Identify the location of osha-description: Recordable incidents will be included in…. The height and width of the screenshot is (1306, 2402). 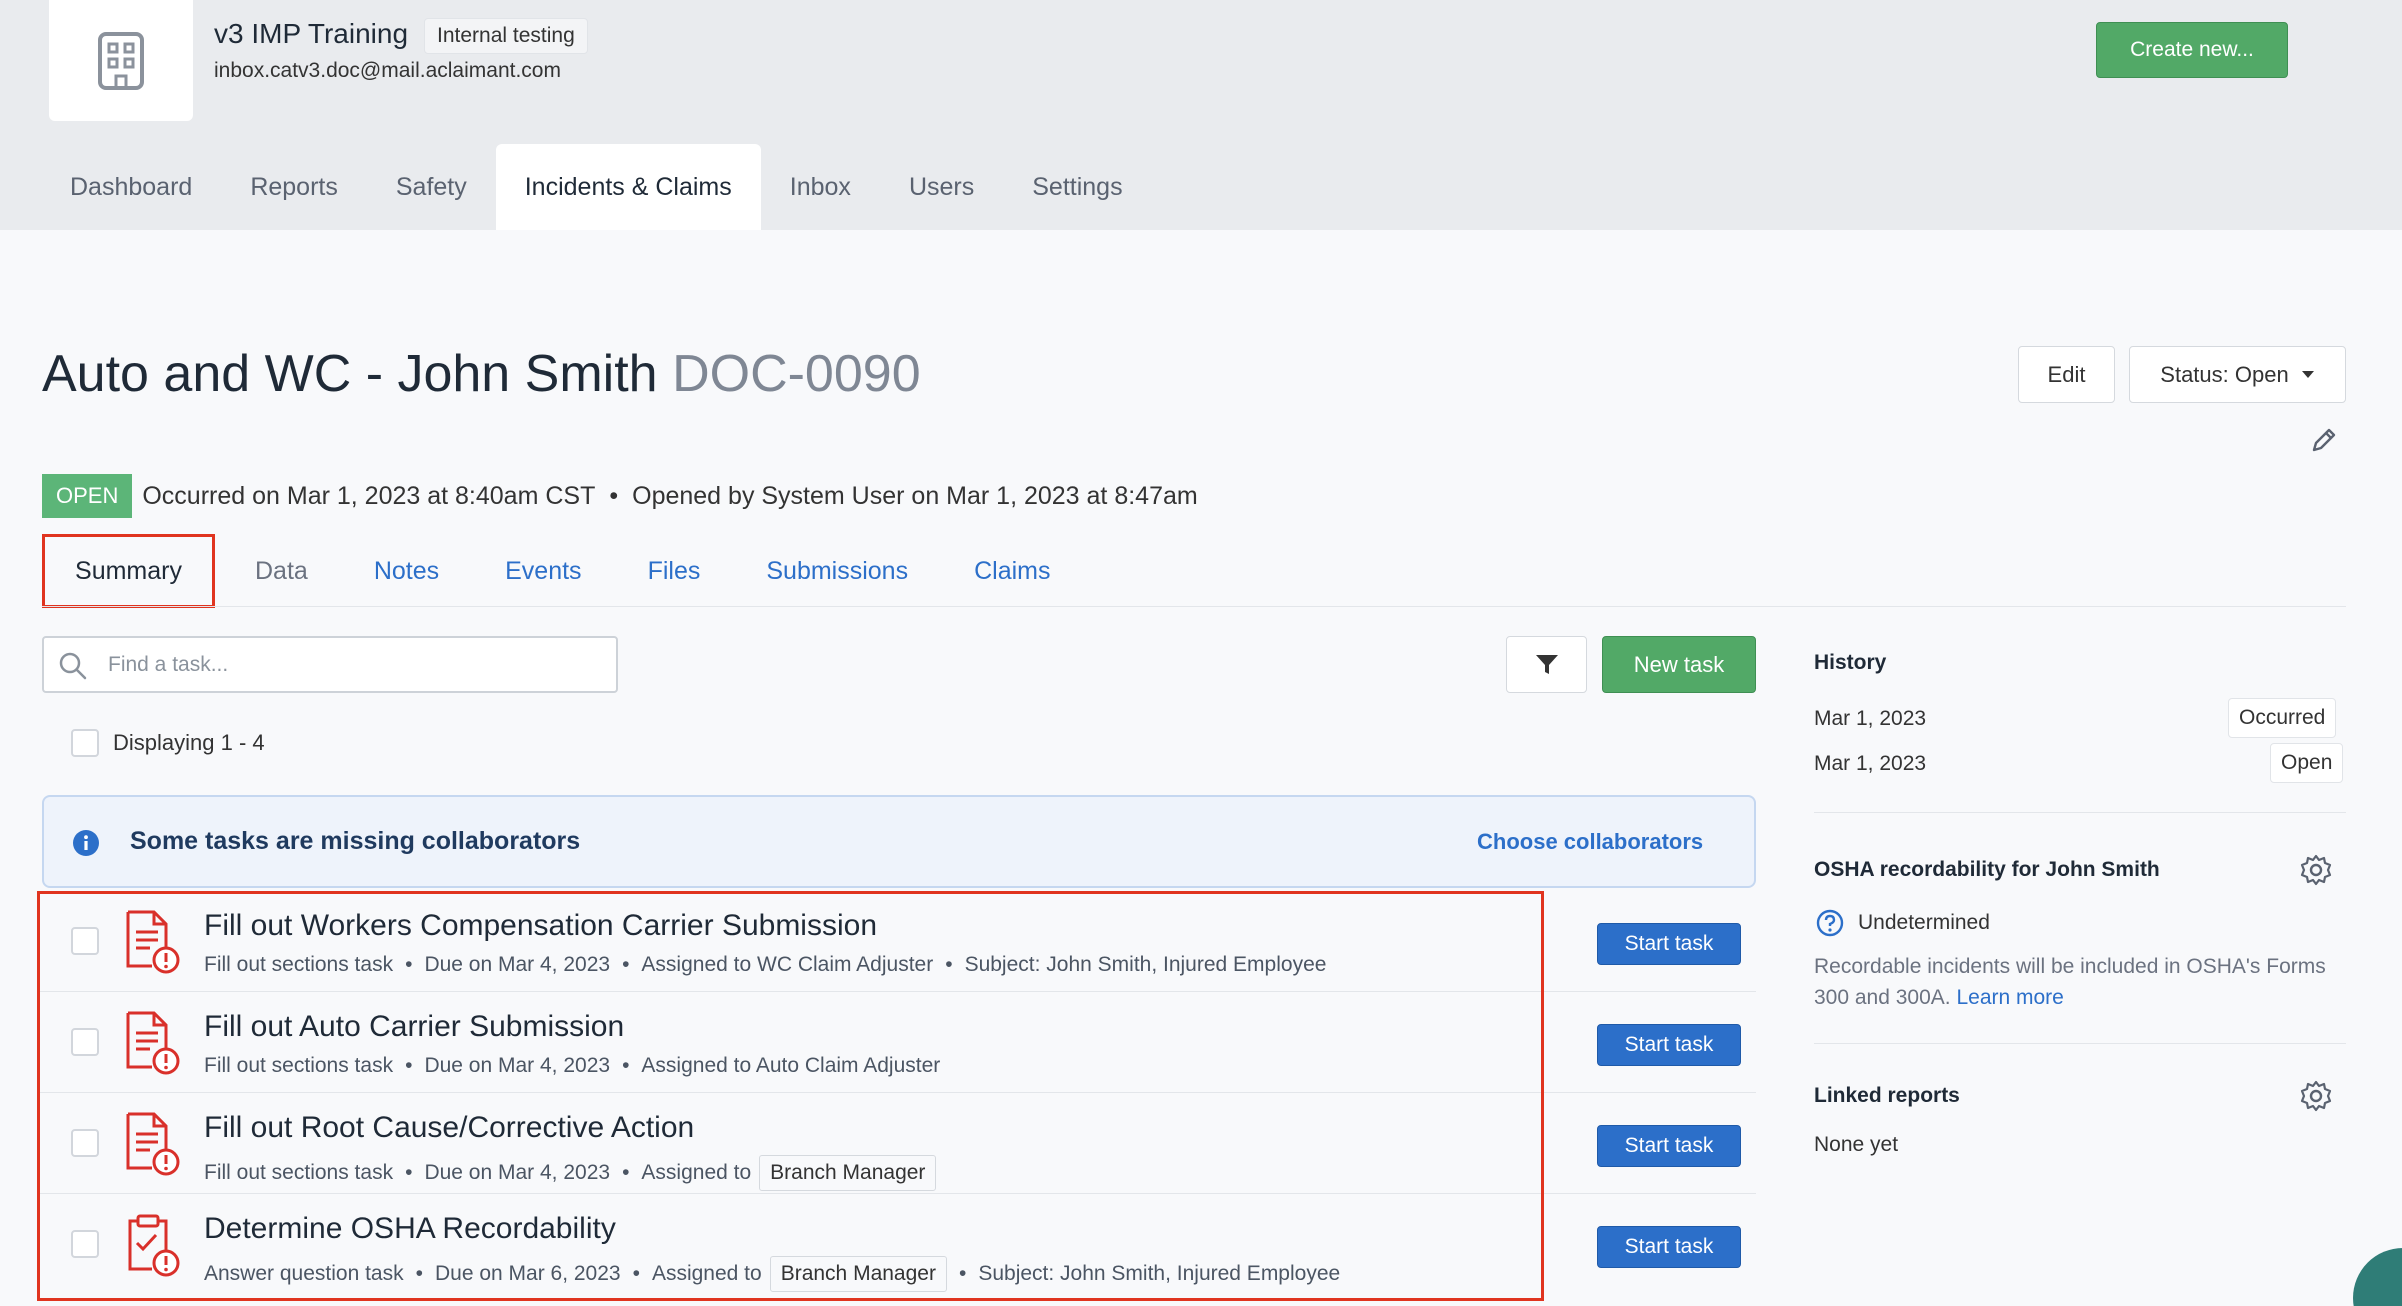
(2074, 982).